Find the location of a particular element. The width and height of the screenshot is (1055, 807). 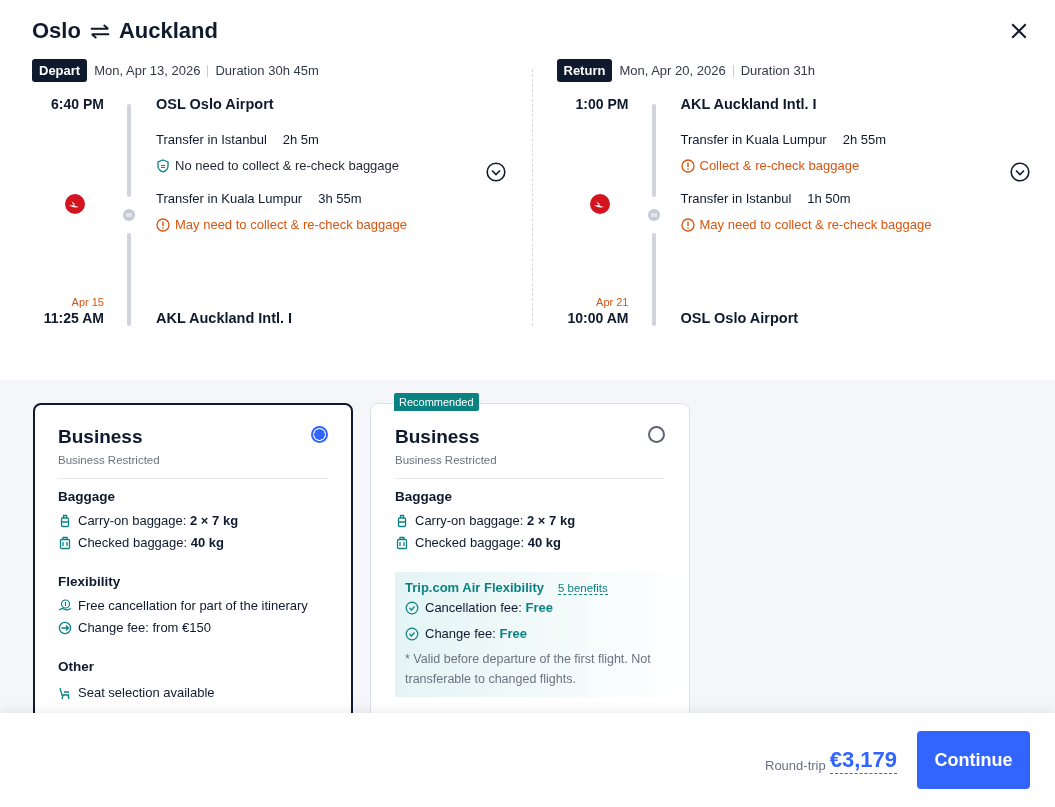

transfer-duration: 2h 5m is located at coordinates (300, 139).